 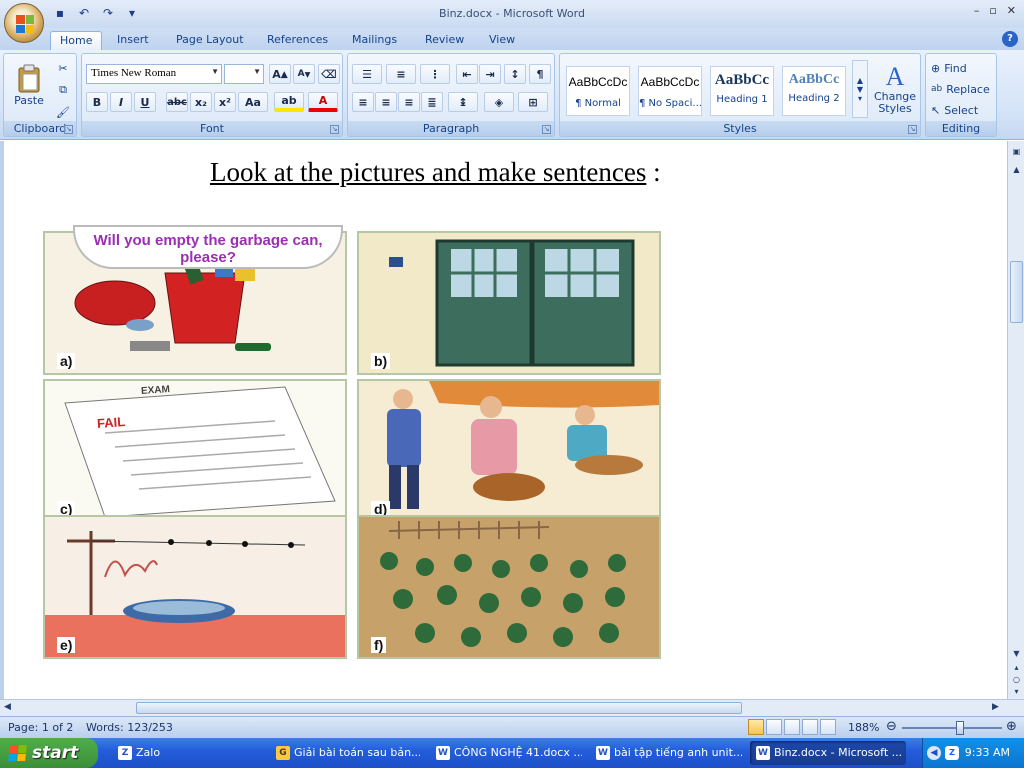 What do you see at coordinates (304, 74) in the screenshot?
I see `shrink-font-button: A ▼` at bounding box center [304, 74].